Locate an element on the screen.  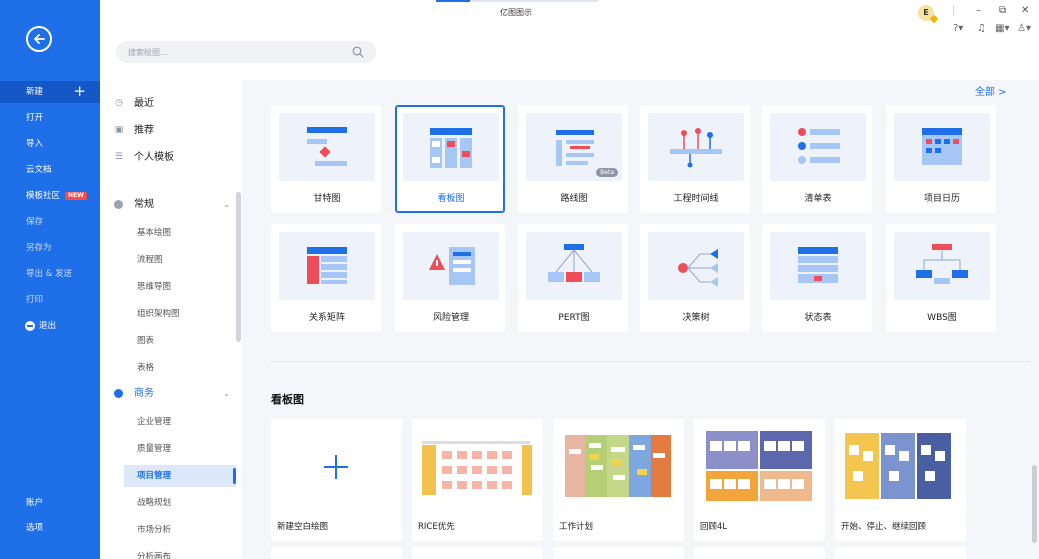
template-card-wbs: WBS图 is located at coordinates (941, 278).